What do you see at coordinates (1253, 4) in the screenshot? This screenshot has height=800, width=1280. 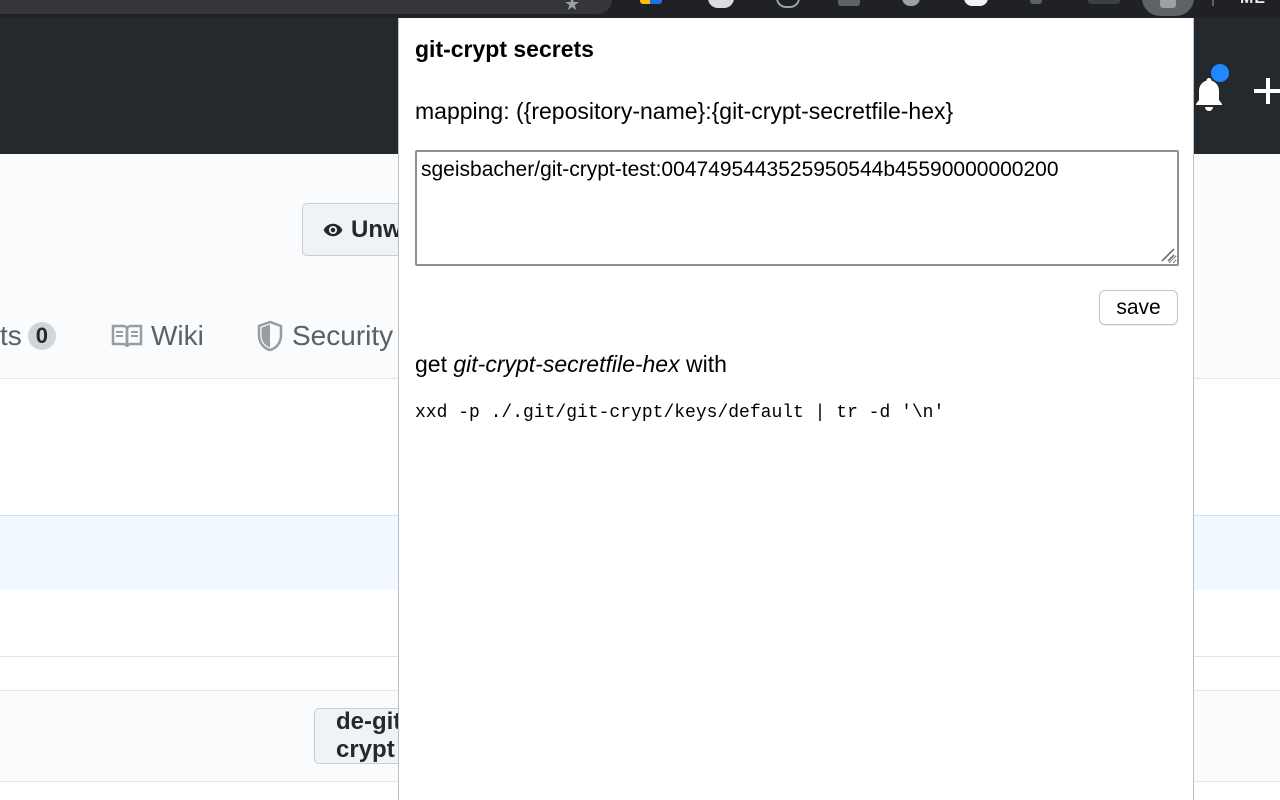 I see `profile-button: ME` at bounding box center [1253, 4].